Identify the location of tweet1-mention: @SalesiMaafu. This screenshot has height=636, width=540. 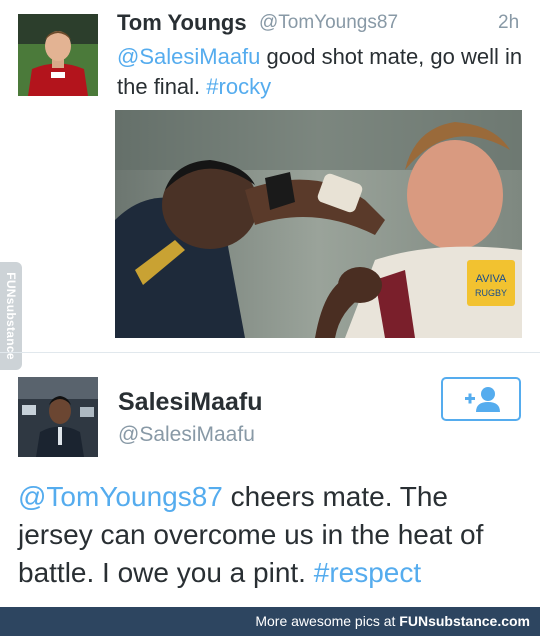
(188, 56).